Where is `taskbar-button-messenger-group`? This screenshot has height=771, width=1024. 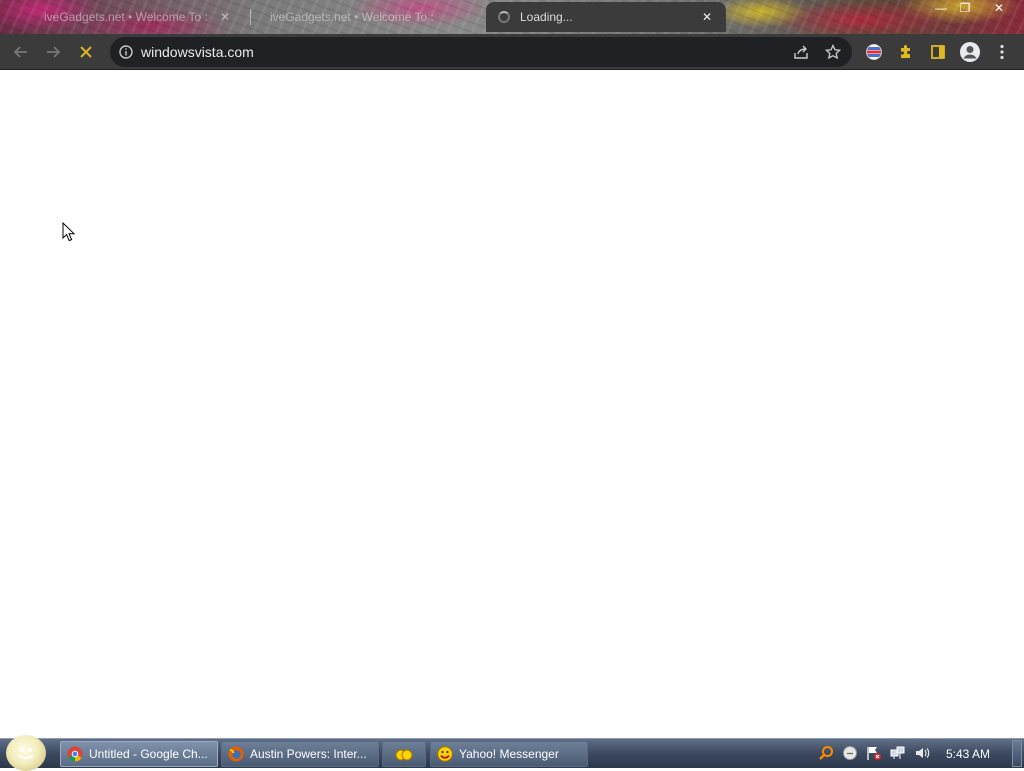
taskbar-button-messenger-group is located at coordinates (404, 754).